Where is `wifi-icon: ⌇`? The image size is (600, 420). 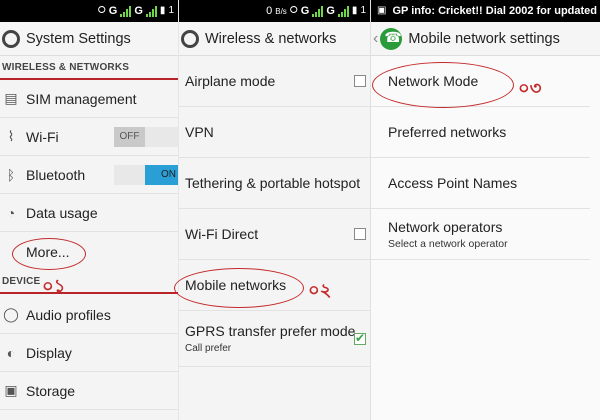 wifi-icon: ⌇ is located at coordinates (11, 136).